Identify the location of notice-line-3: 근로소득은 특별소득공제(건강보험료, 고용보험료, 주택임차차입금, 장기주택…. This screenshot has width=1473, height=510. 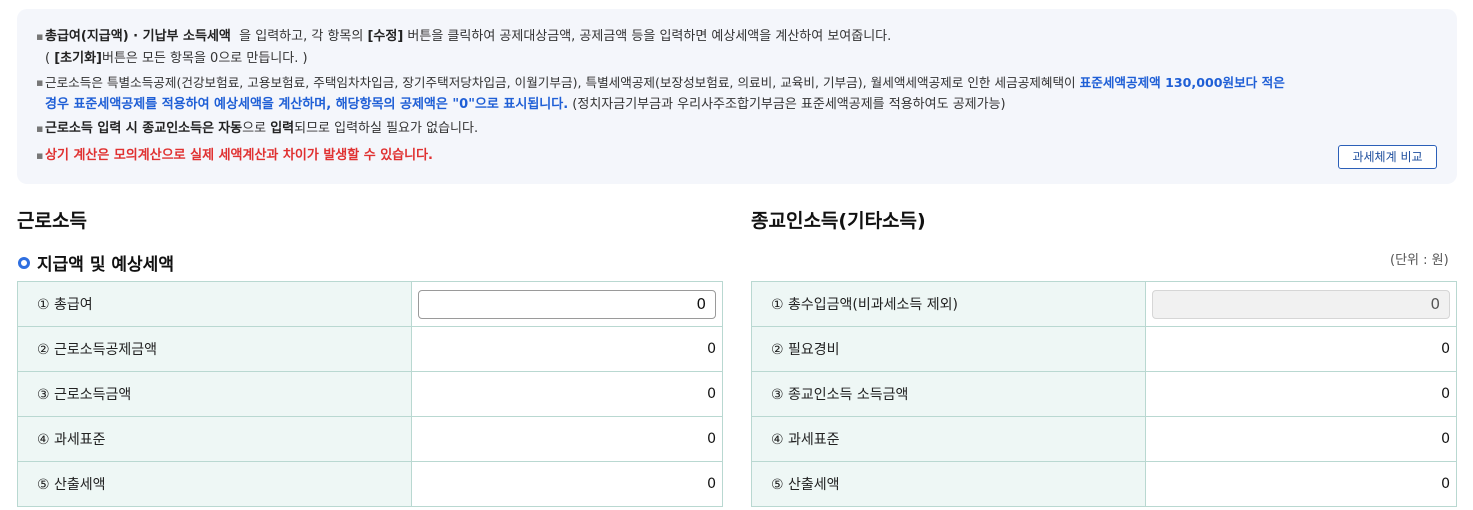
(665, 82).